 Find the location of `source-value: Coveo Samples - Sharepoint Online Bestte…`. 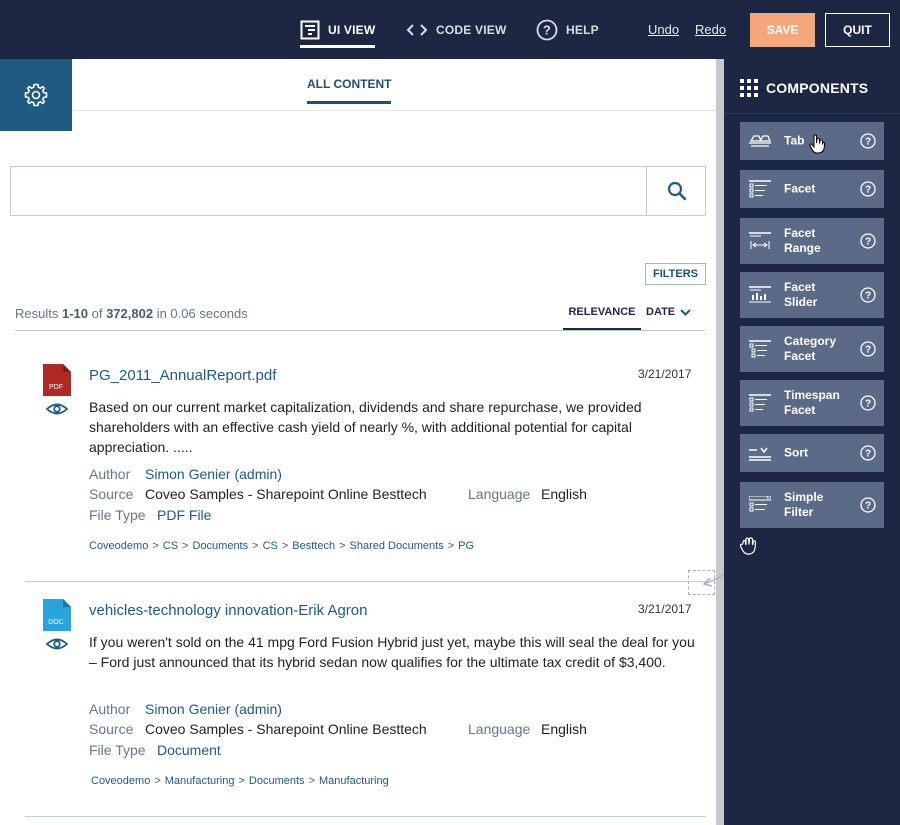

source-value: Coveo Samples - Sharepoint Online Bestte… is located at coordinates (286, 494).